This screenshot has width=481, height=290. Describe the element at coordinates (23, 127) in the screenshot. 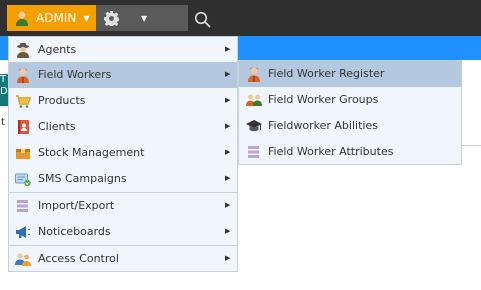

I see `clients-book-icon` at that location.